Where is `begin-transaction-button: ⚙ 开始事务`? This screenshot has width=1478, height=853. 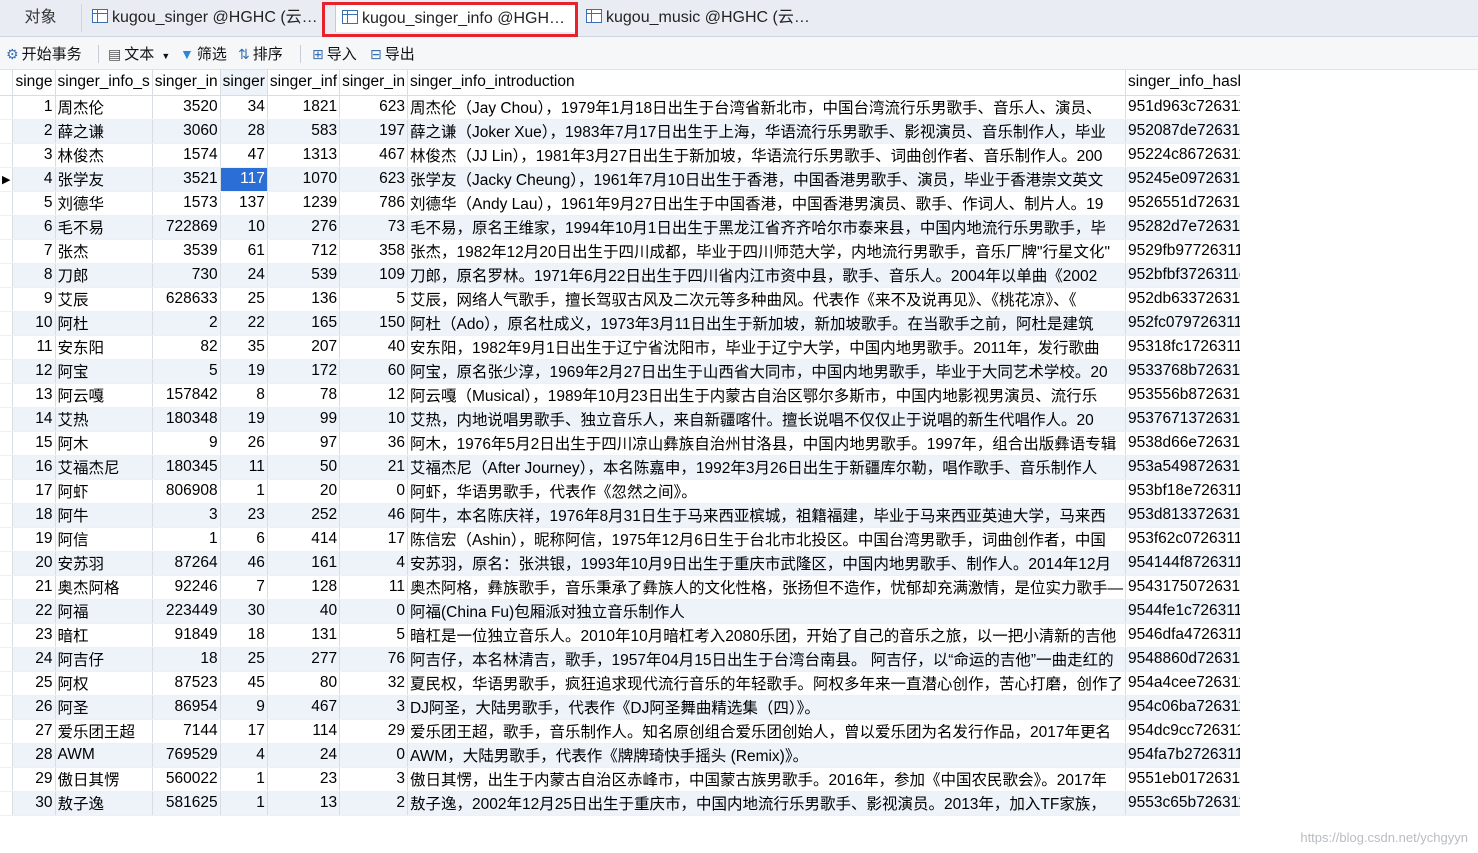 begin-transaction-button: ⚙ 开始事务 is located at coordinates (44, 54).